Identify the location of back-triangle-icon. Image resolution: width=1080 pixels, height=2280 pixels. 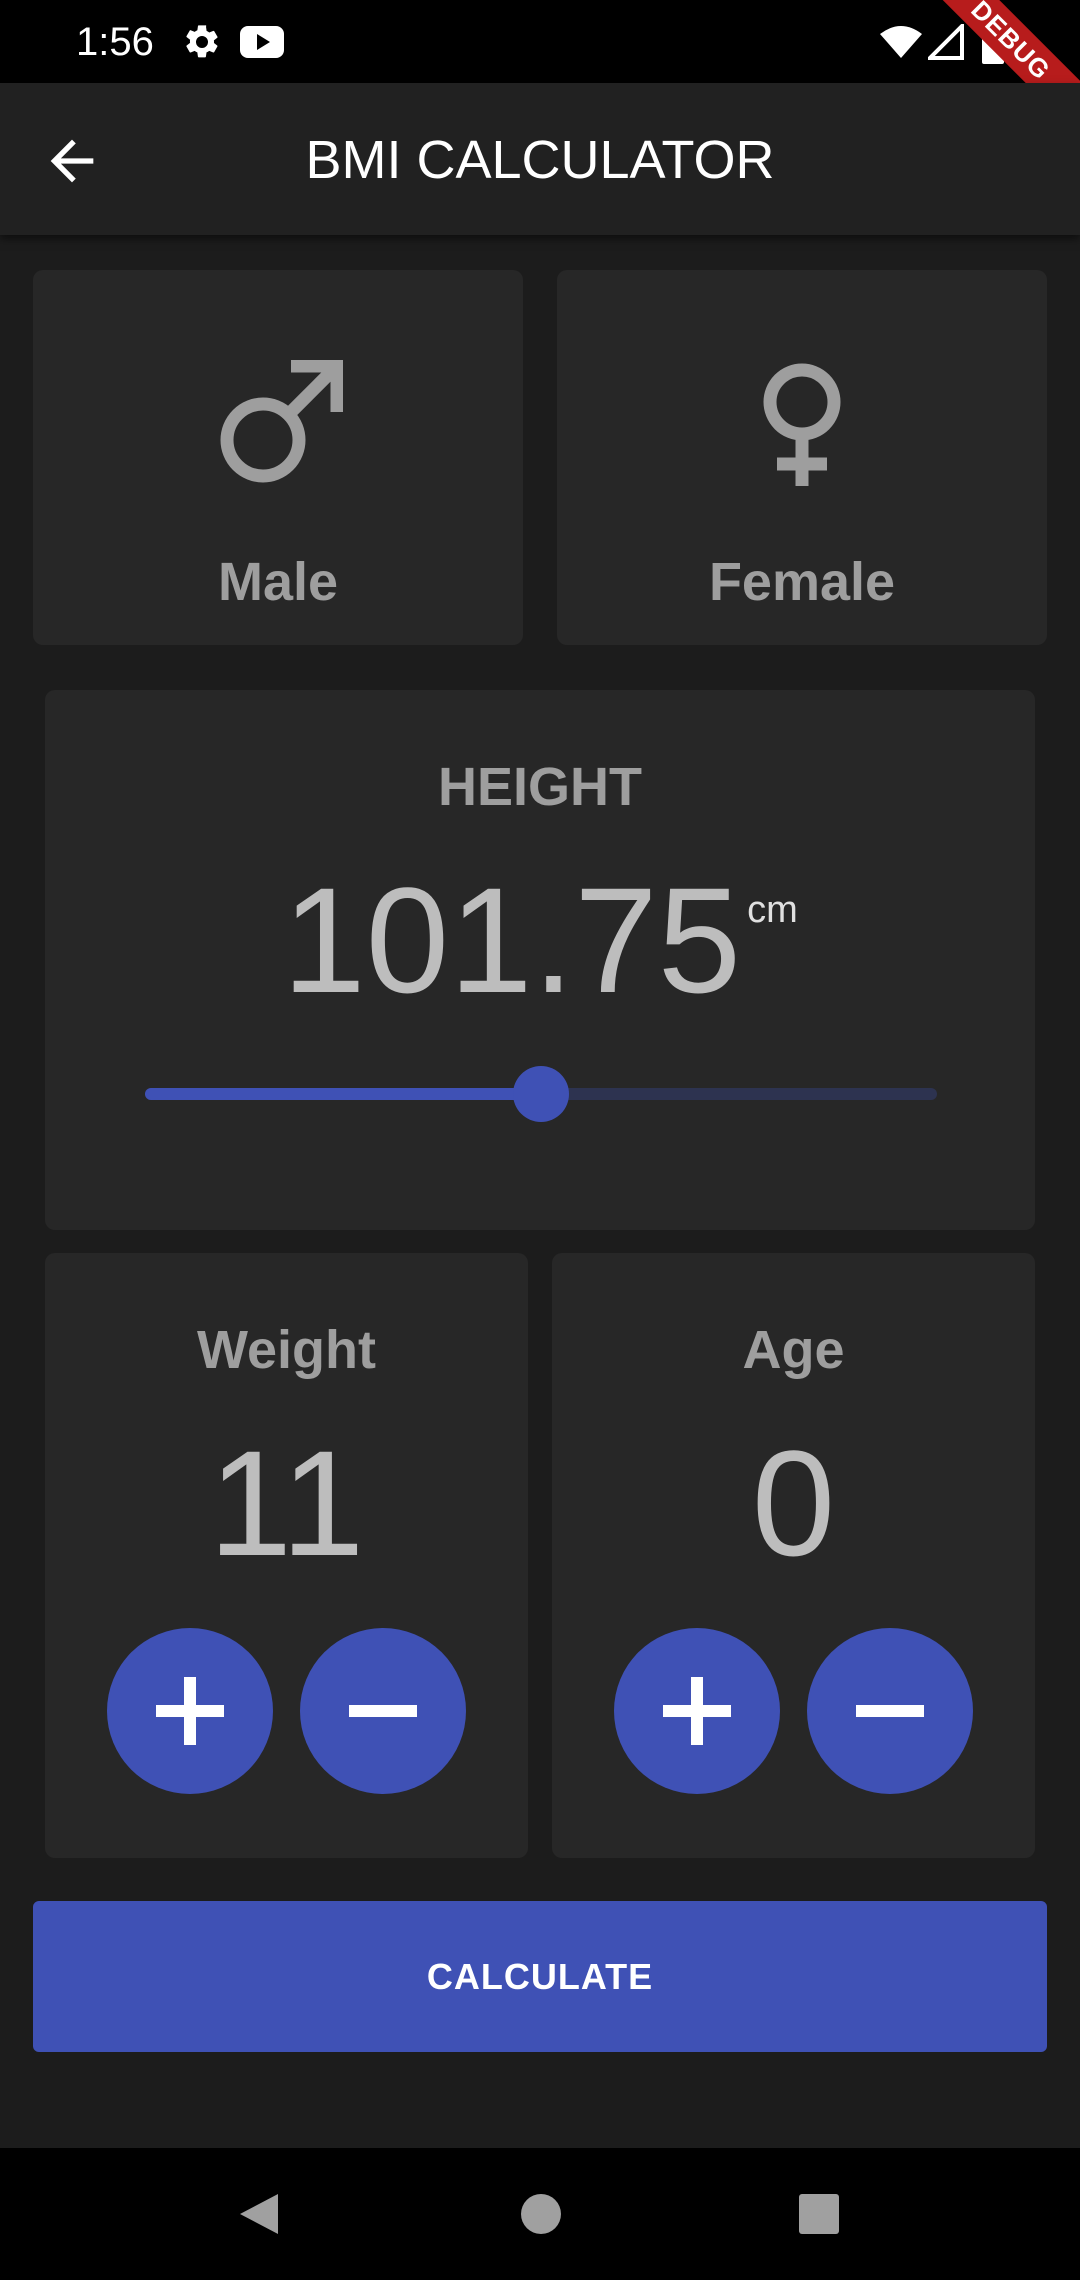
(259, 2216).